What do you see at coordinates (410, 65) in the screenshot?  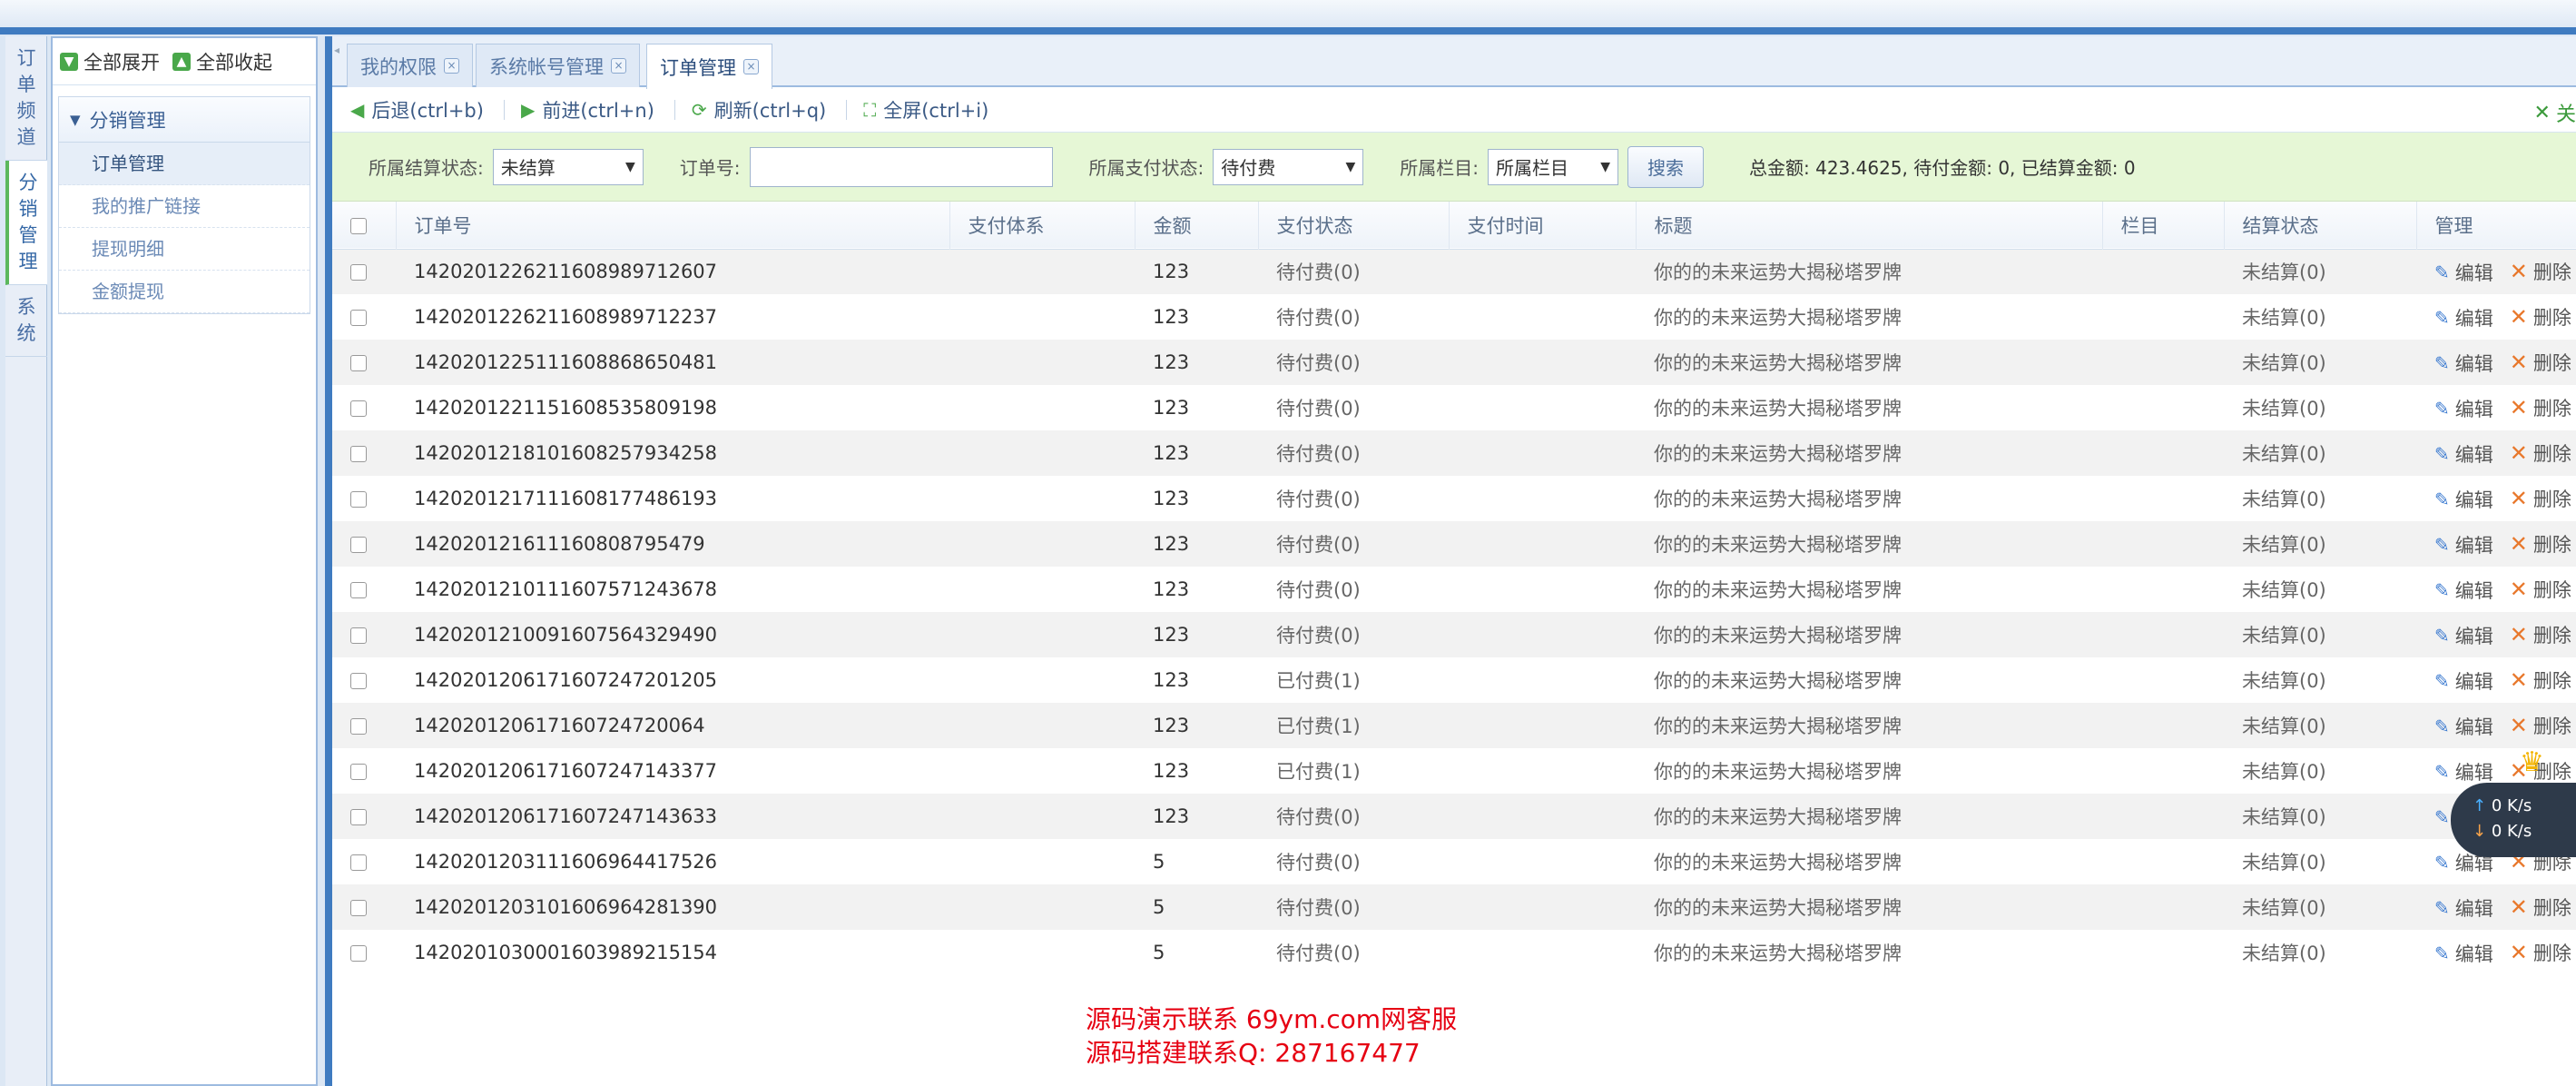 I see `tab-my-permissions: 我的权限 ×` at bounding box center [410, 65].